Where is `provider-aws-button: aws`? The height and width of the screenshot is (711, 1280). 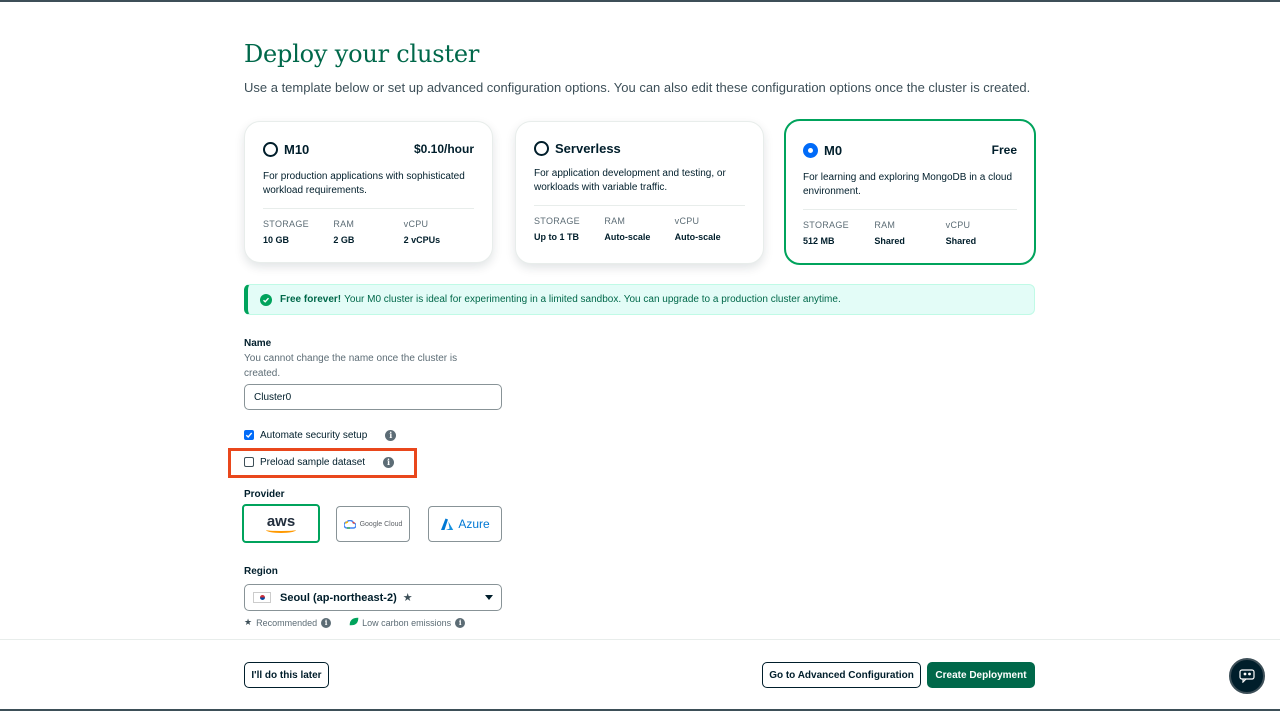
provider-aws-button: aws is located at coordinates (281, 523).